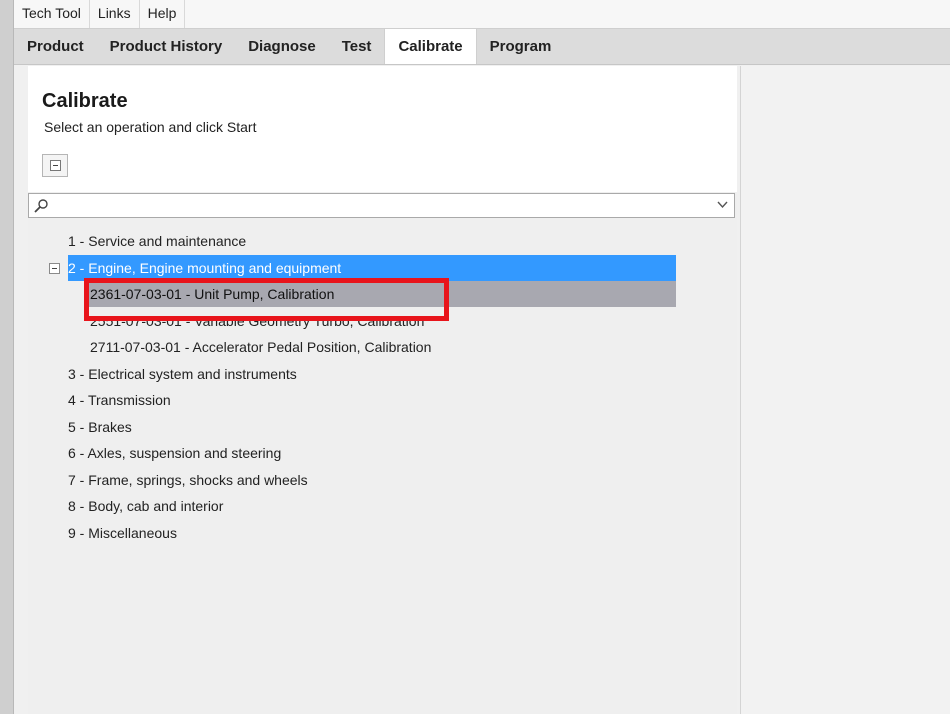 Image resolution: width=950 pixels, height=714 pixels. Describe the element at coordinates (150, 127) in the screenshot. I see `page-subtitle: Select an operation and click Start` at that location.